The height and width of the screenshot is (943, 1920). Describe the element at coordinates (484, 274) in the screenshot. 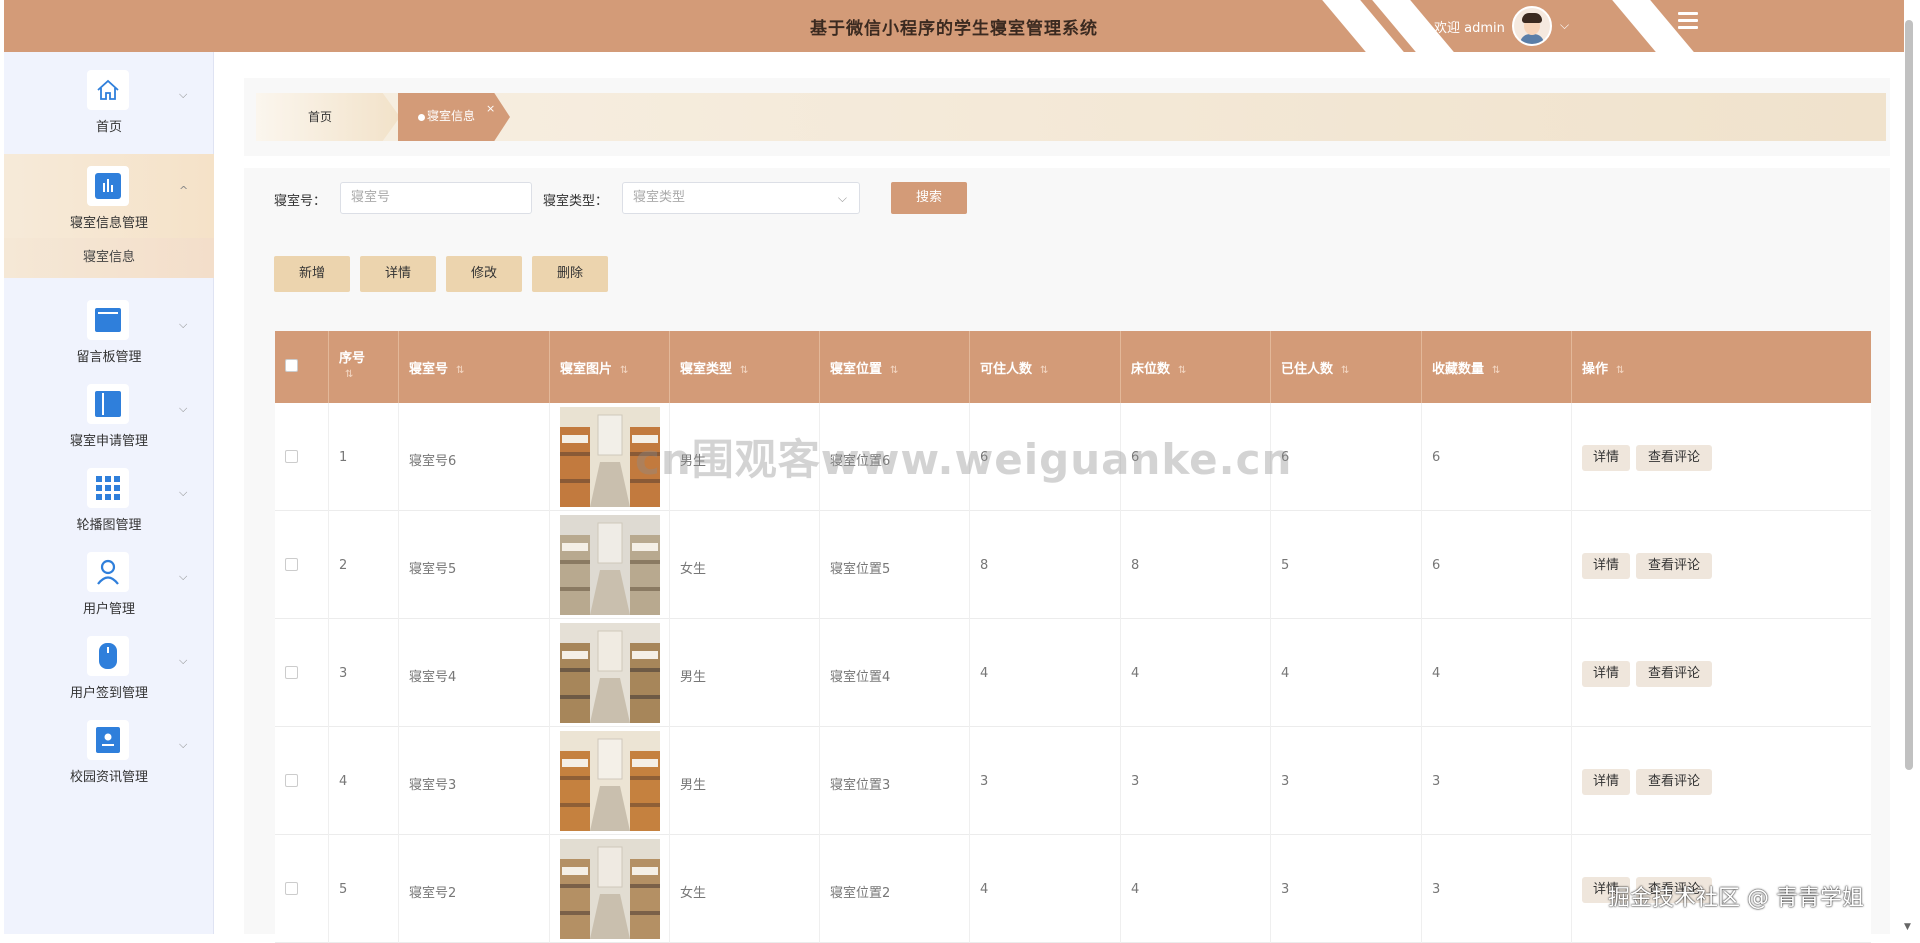

I see `edit-button: 修改` at that location.